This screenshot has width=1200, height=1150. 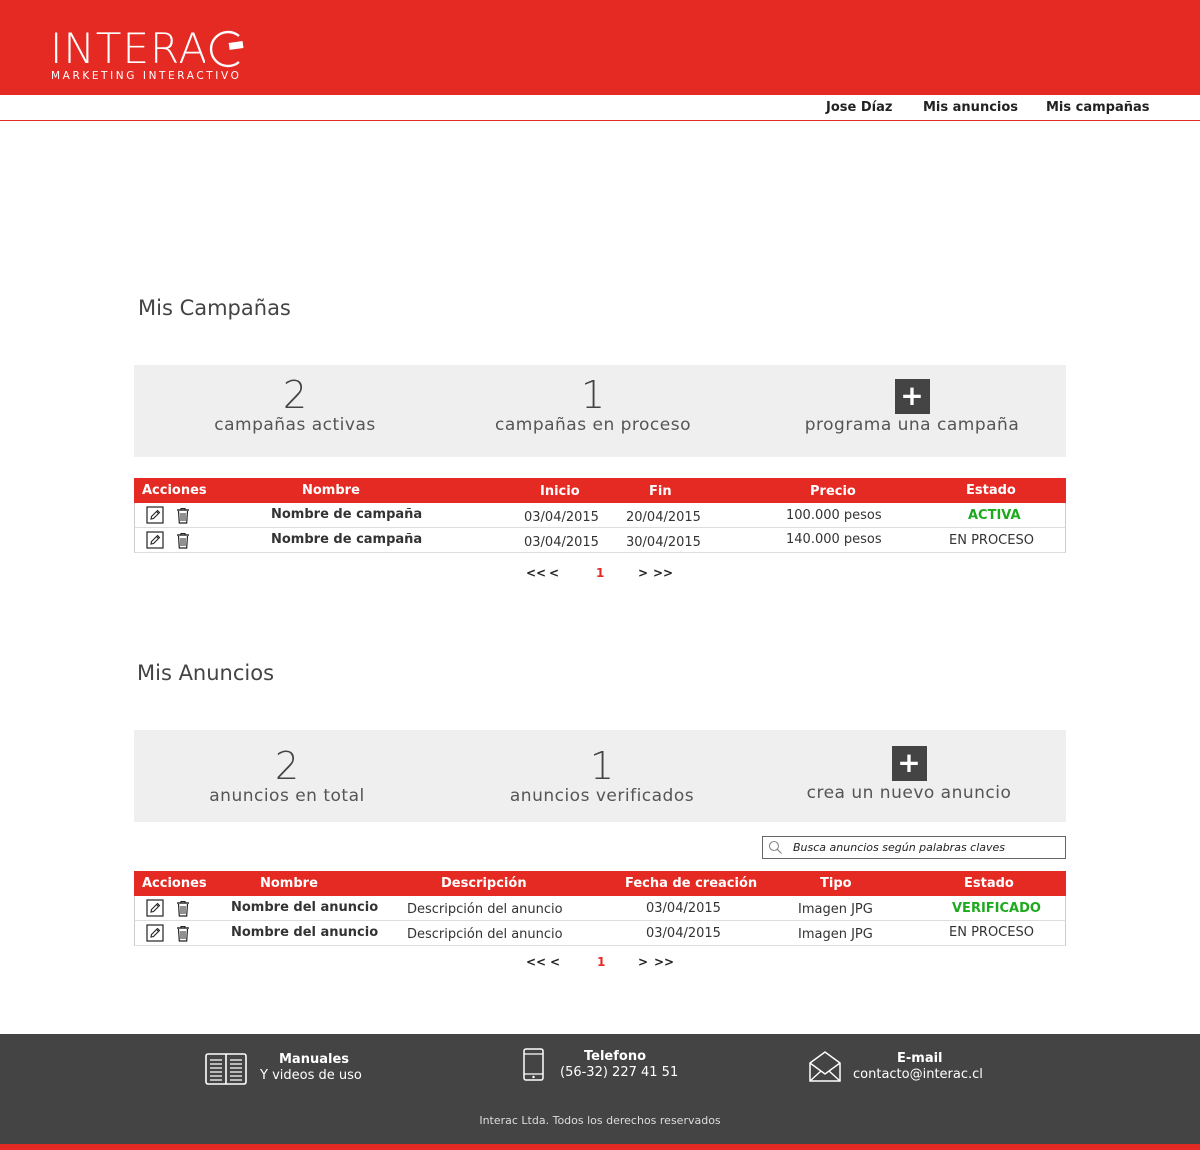 What do you see at coordinates (918, 1074) in the screenshot?
I see `email-address: contacto@interac.cl` at bounding box center [918, 1074].